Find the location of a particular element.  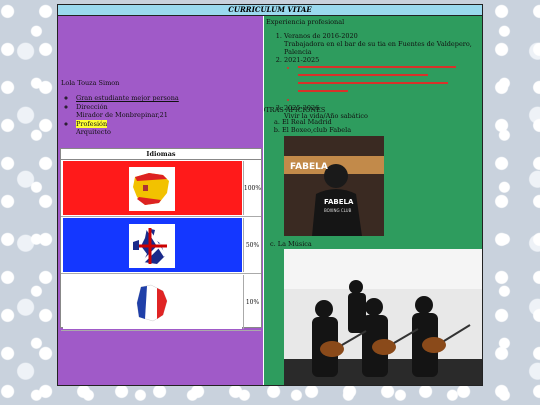

fabela-shirt-subtext: BOXING CLUB is located at coordinates (338, 210).